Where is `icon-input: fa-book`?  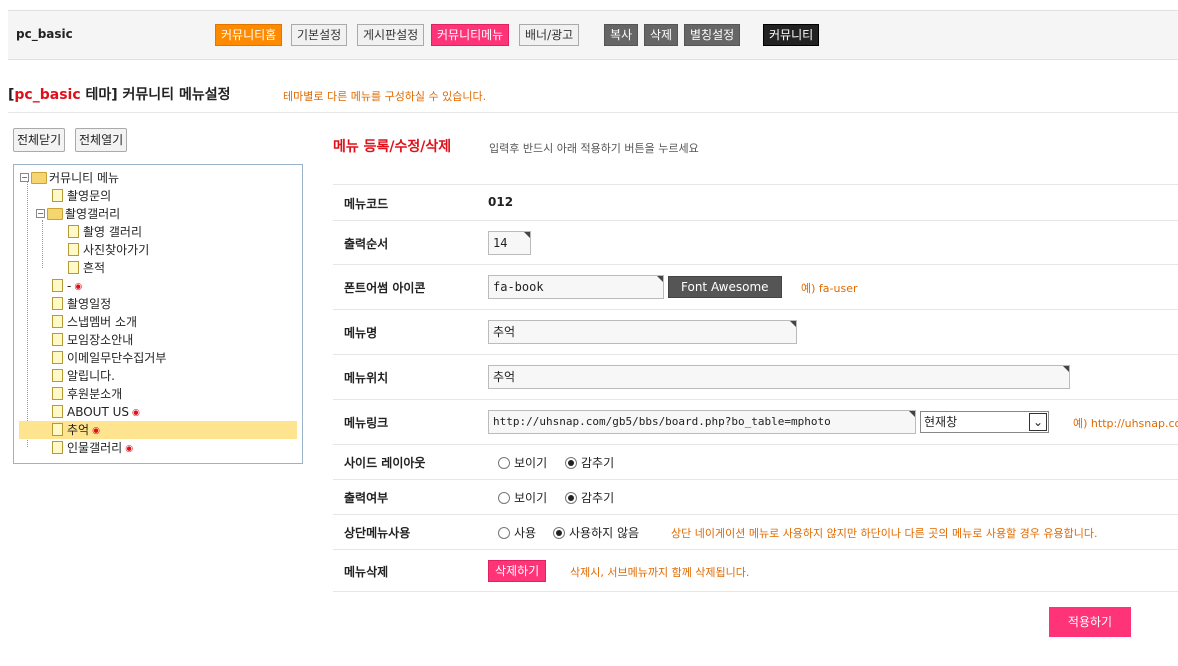 icon-input: fa-book is located at coordinates (576, 287).